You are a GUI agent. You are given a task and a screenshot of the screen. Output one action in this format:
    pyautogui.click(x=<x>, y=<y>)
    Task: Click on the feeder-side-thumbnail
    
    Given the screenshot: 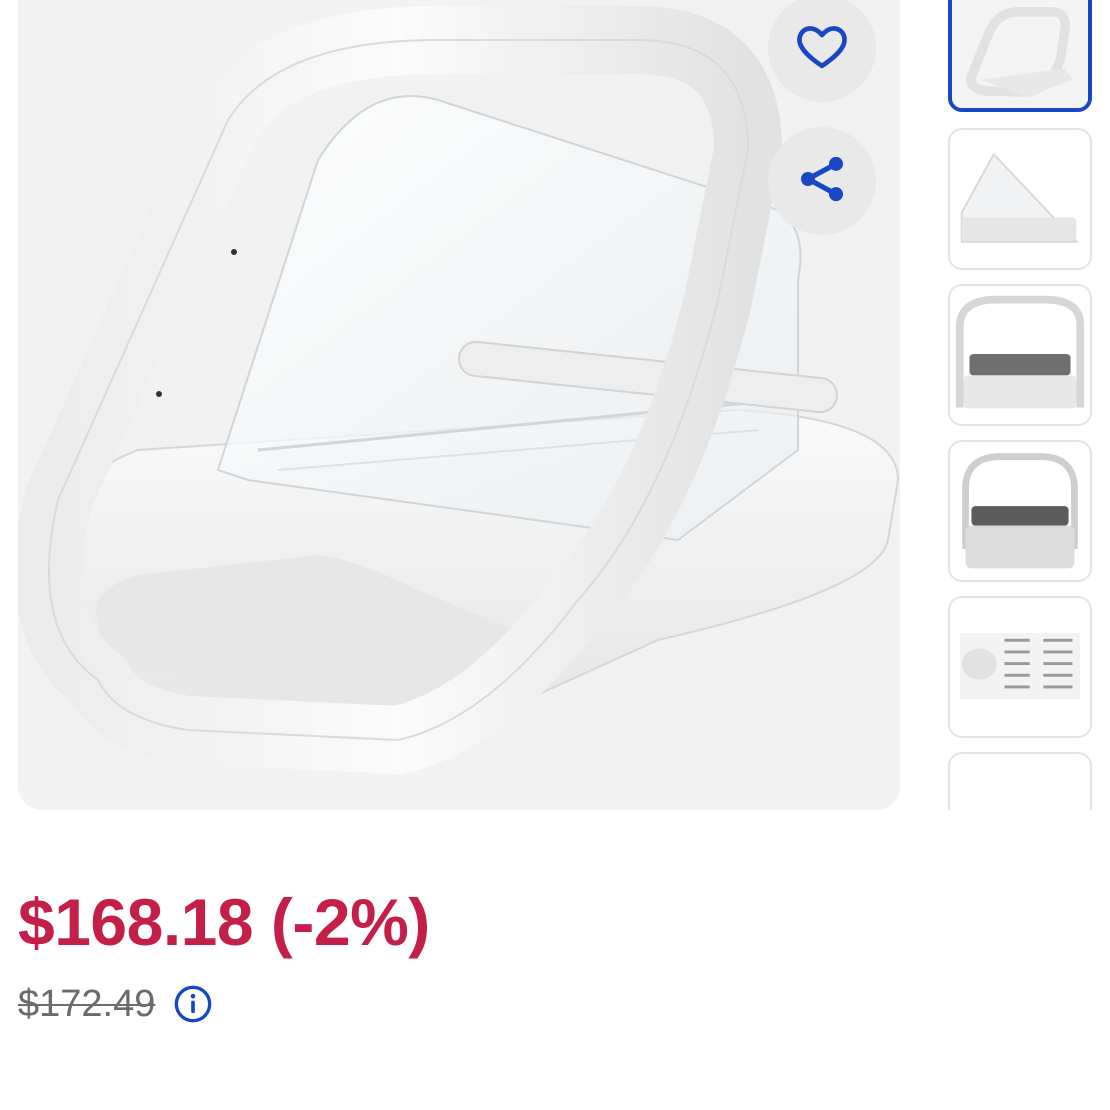 What is the action you would take?
    pyautogui.click(x=1020, y=199)
    